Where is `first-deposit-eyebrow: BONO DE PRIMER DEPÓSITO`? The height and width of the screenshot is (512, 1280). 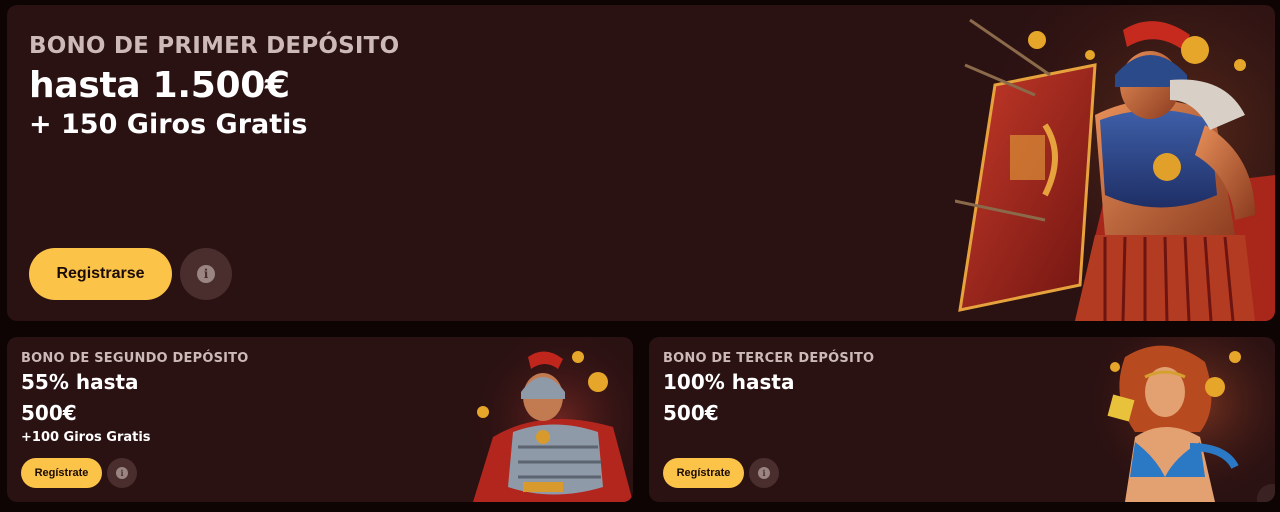 first-deposit-eyebrow: BONO DE PRIMER DEPÓSITO is located at coordinates (214, 46).